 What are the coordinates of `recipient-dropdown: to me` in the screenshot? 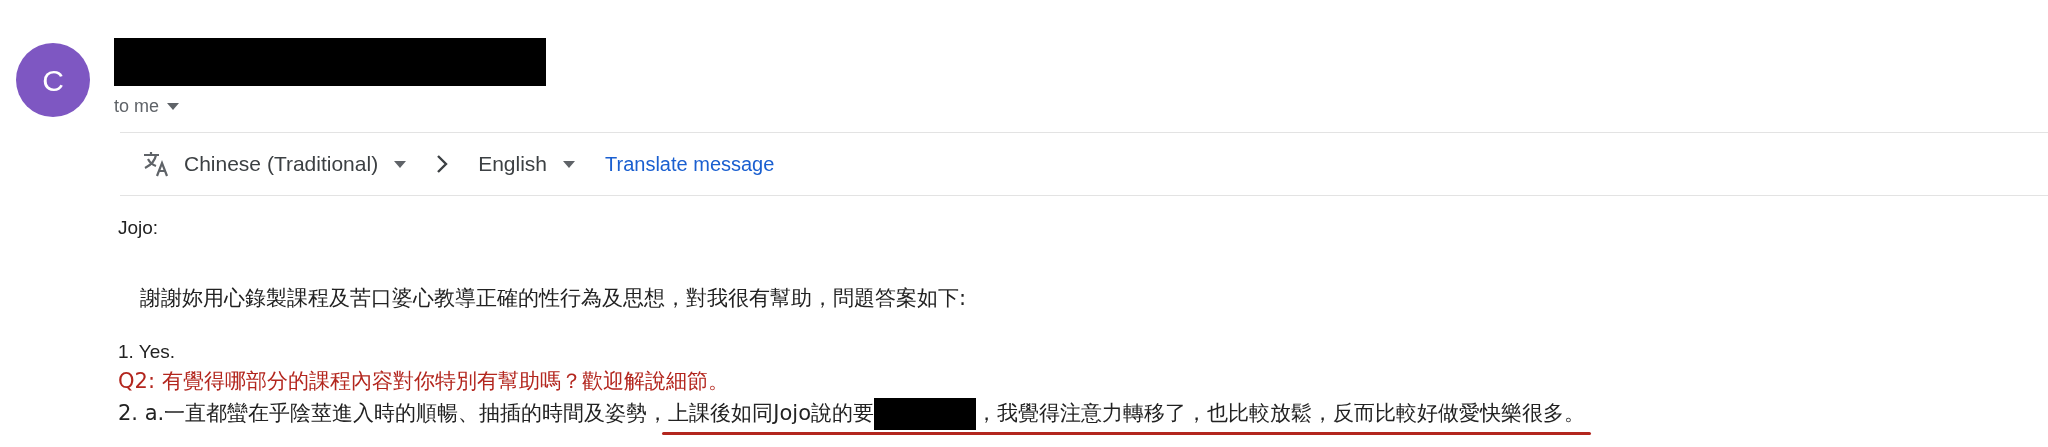 It's located at (147, 106).